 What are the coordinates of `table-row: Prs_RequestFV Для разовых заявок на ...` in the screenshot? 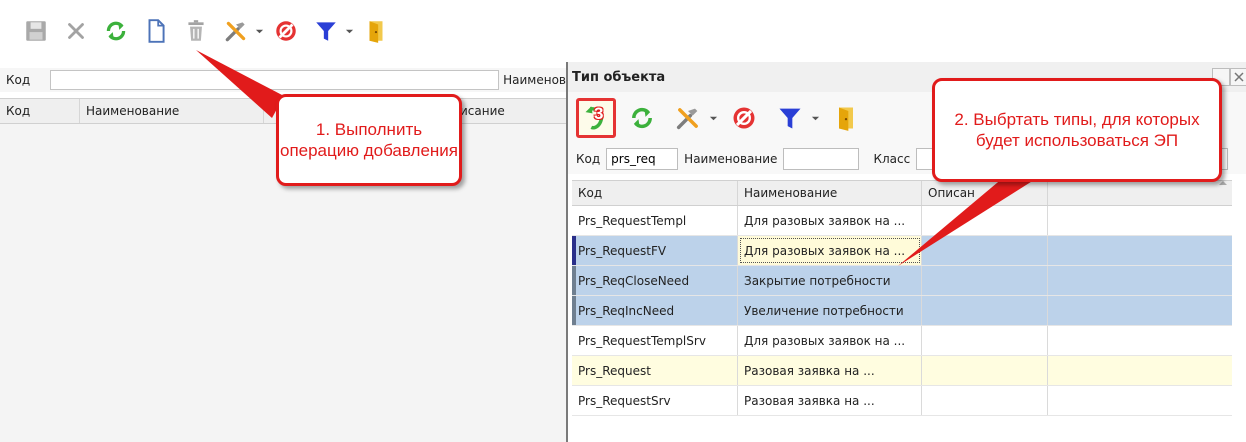 It's located at (902, 251).